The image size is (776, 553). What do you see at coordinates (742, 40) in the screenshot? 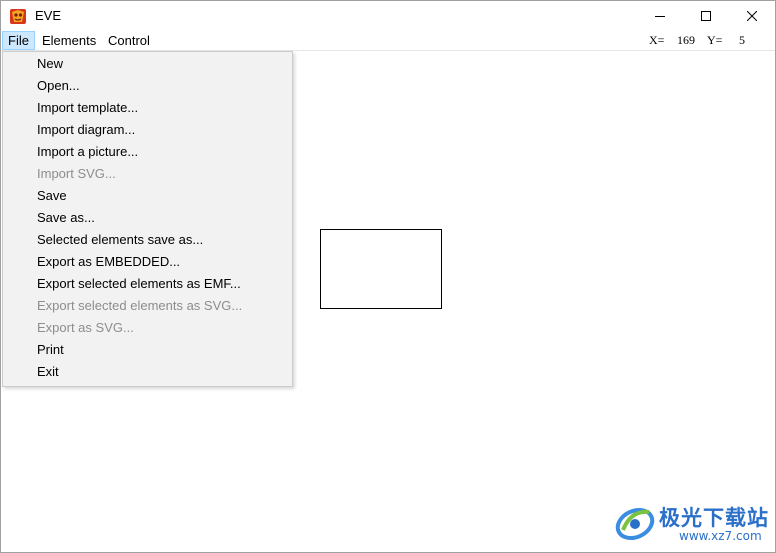
I see `y-value: 5` at bounding box center [742, 40].